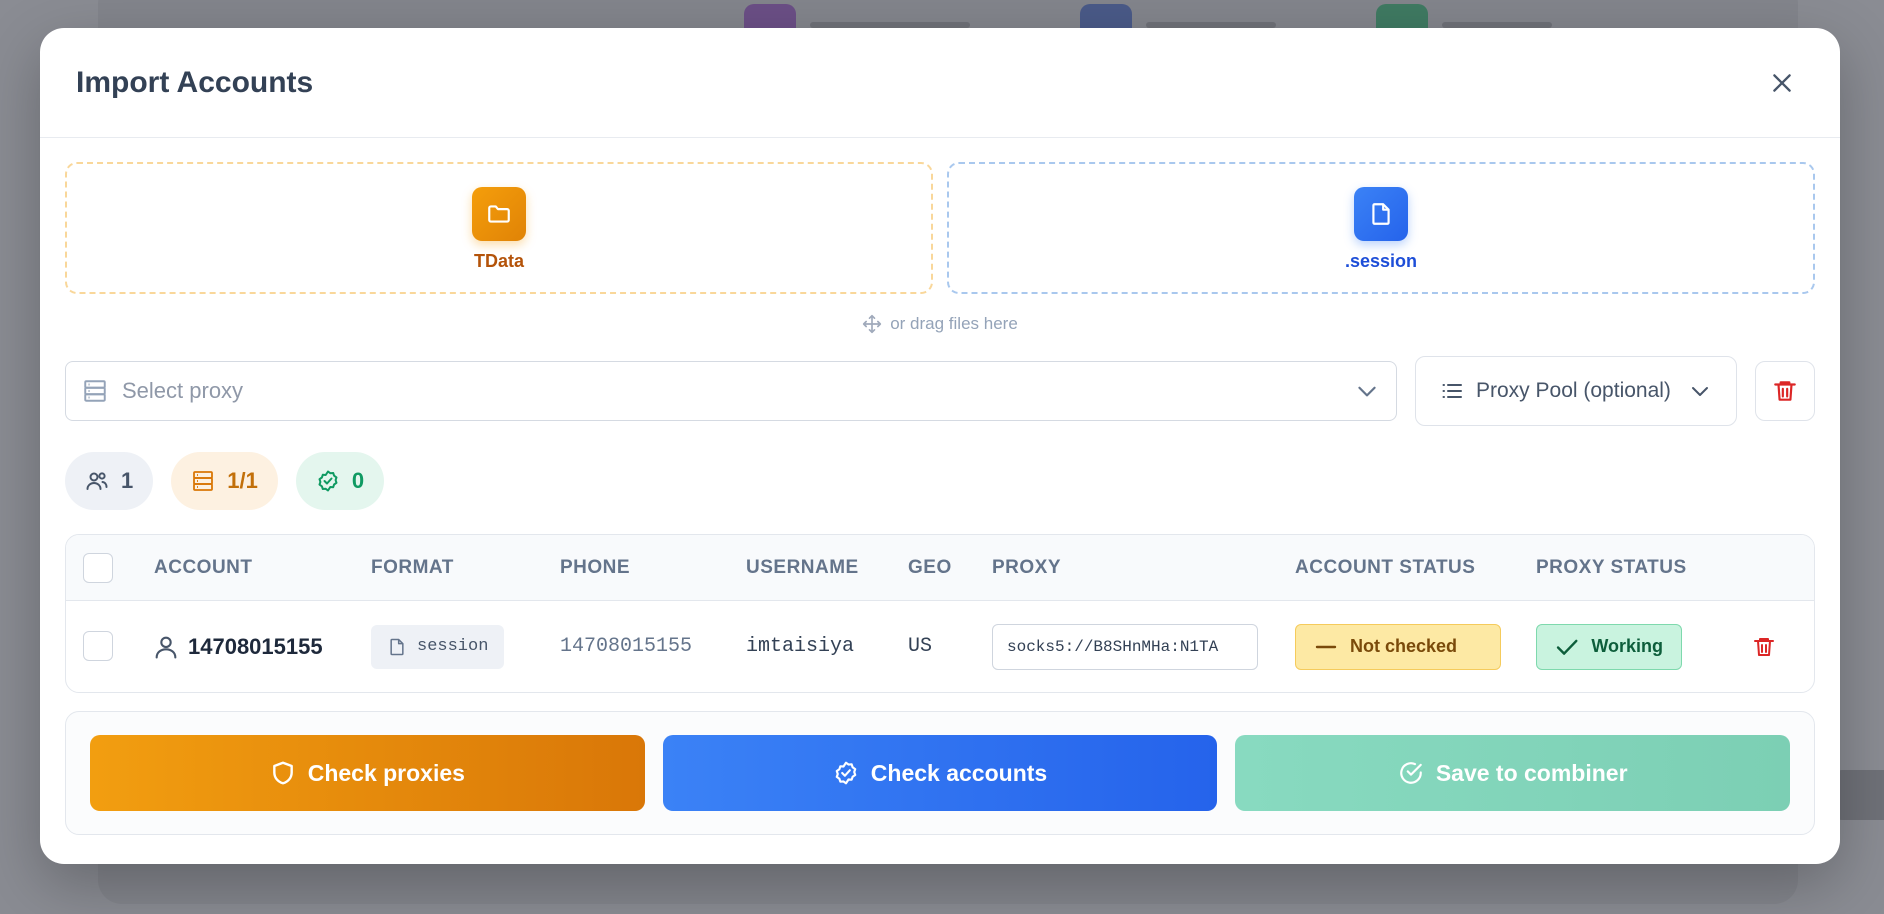  I want to click on folder-icon, so click(499, 213).